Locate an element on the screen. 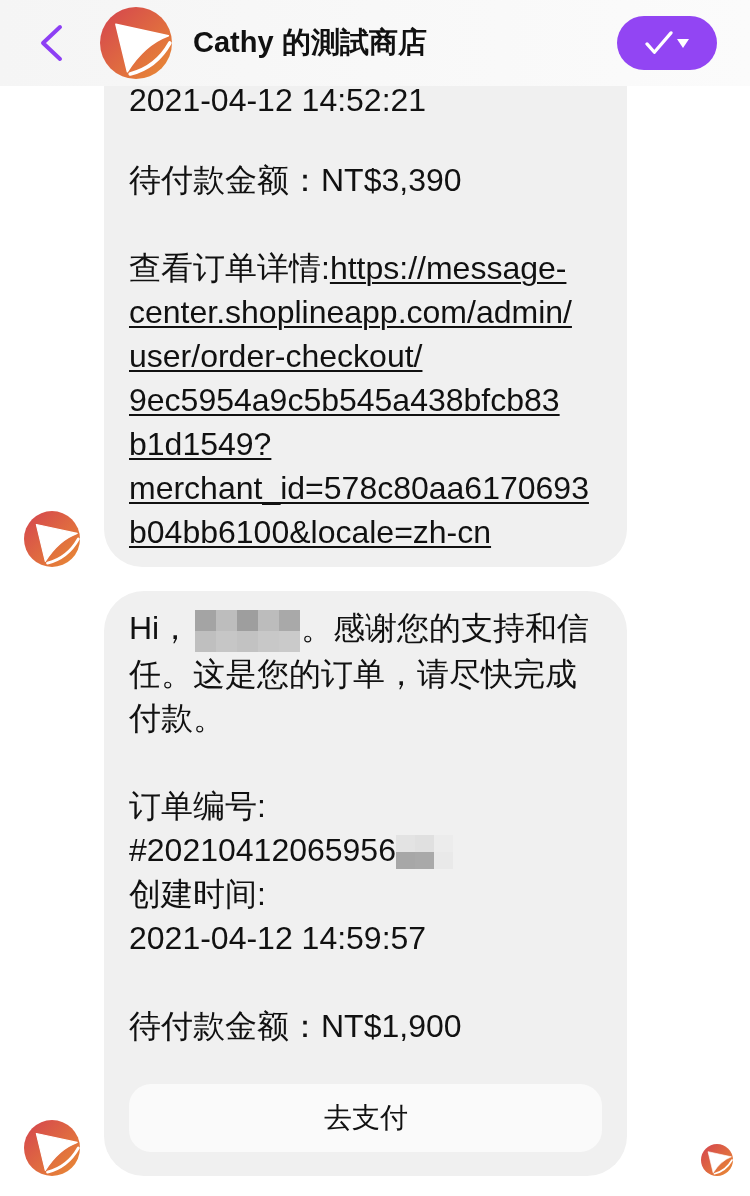 Image resolution: width=750 pixels, height=1196 pixels. message-text: 2021-04-12 14:59:57 is located at coordinates (278, 938).